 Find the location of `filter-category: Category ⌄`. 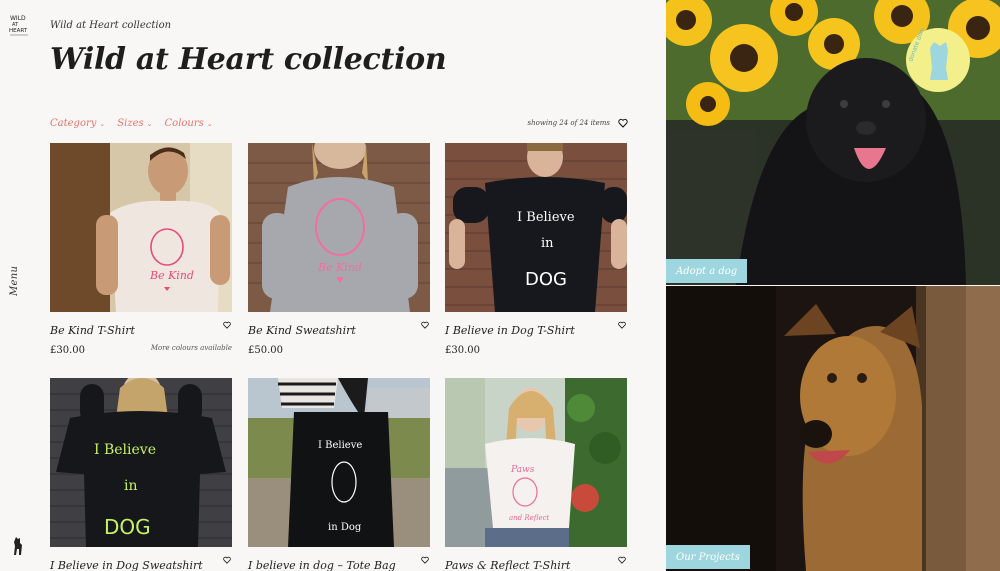

filter-category: Category ⌄ is located at coordinates (77, 123).